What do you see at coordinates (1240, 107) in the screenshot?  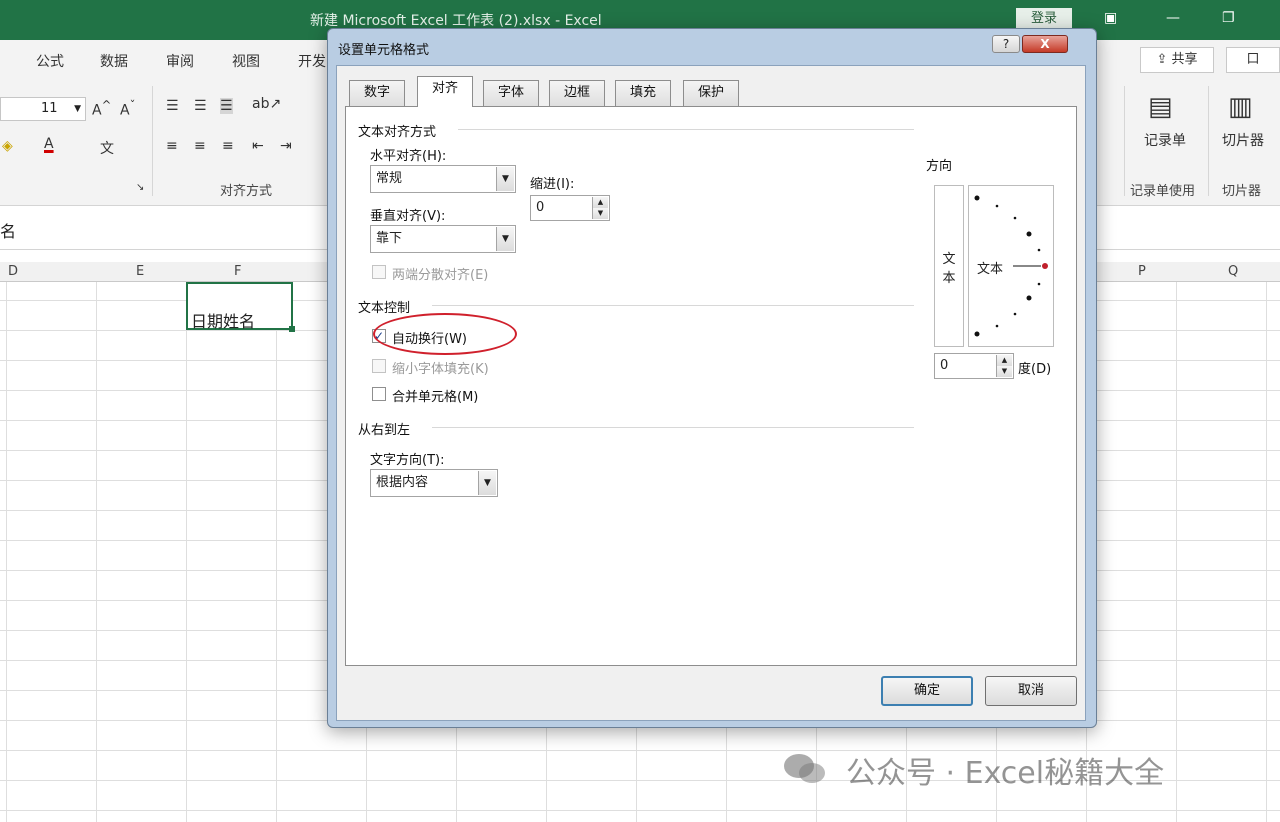 I see `slicer-icon: ▥` at bounding box center [1240, 107].